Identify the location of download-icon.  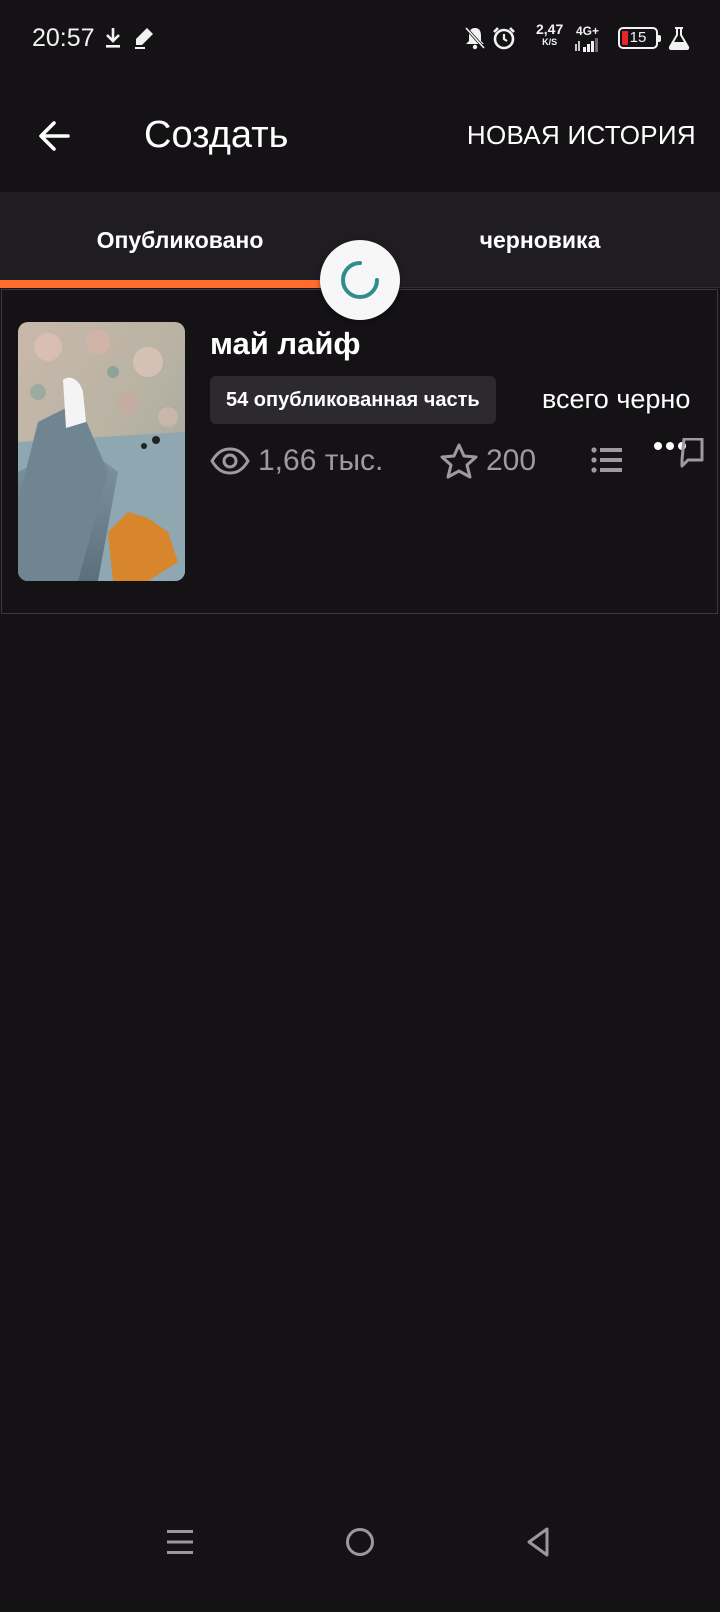
(113, 40).